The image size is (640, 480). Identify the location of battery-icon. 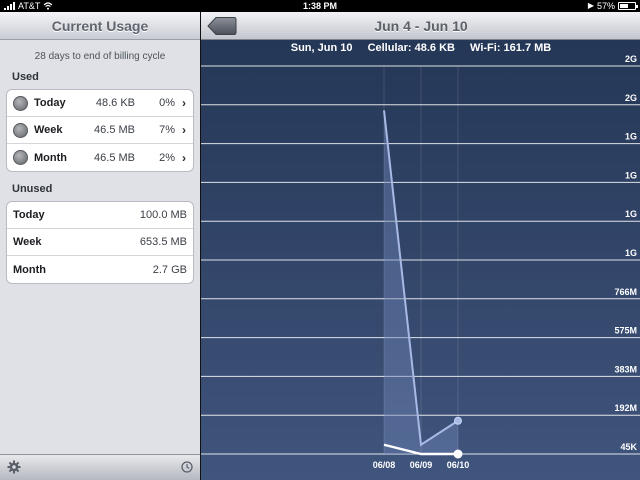
(628, 6).